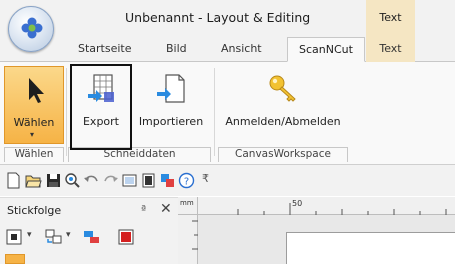 This screenshot has width=455, height=264. I want to click on tab-text: Text, so click(390, 50).